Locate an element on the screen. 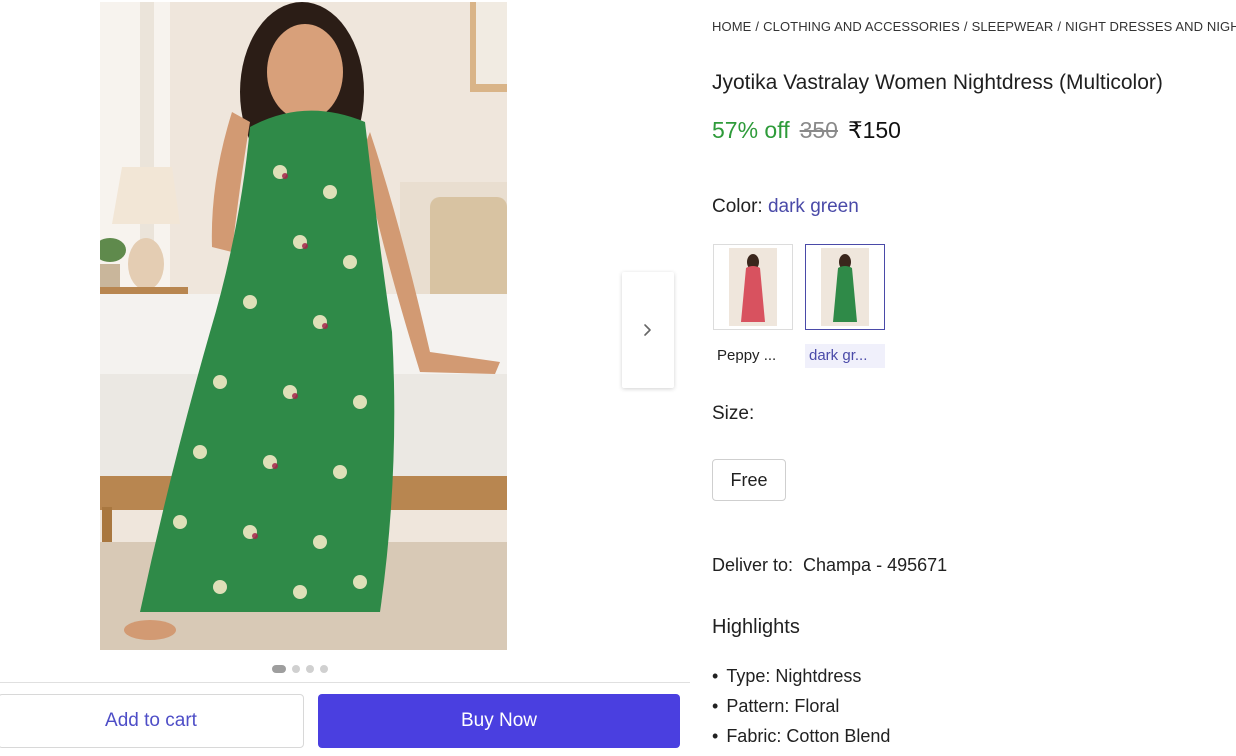  buy-now-button: Buy Now is located at coordinates (499, 721).